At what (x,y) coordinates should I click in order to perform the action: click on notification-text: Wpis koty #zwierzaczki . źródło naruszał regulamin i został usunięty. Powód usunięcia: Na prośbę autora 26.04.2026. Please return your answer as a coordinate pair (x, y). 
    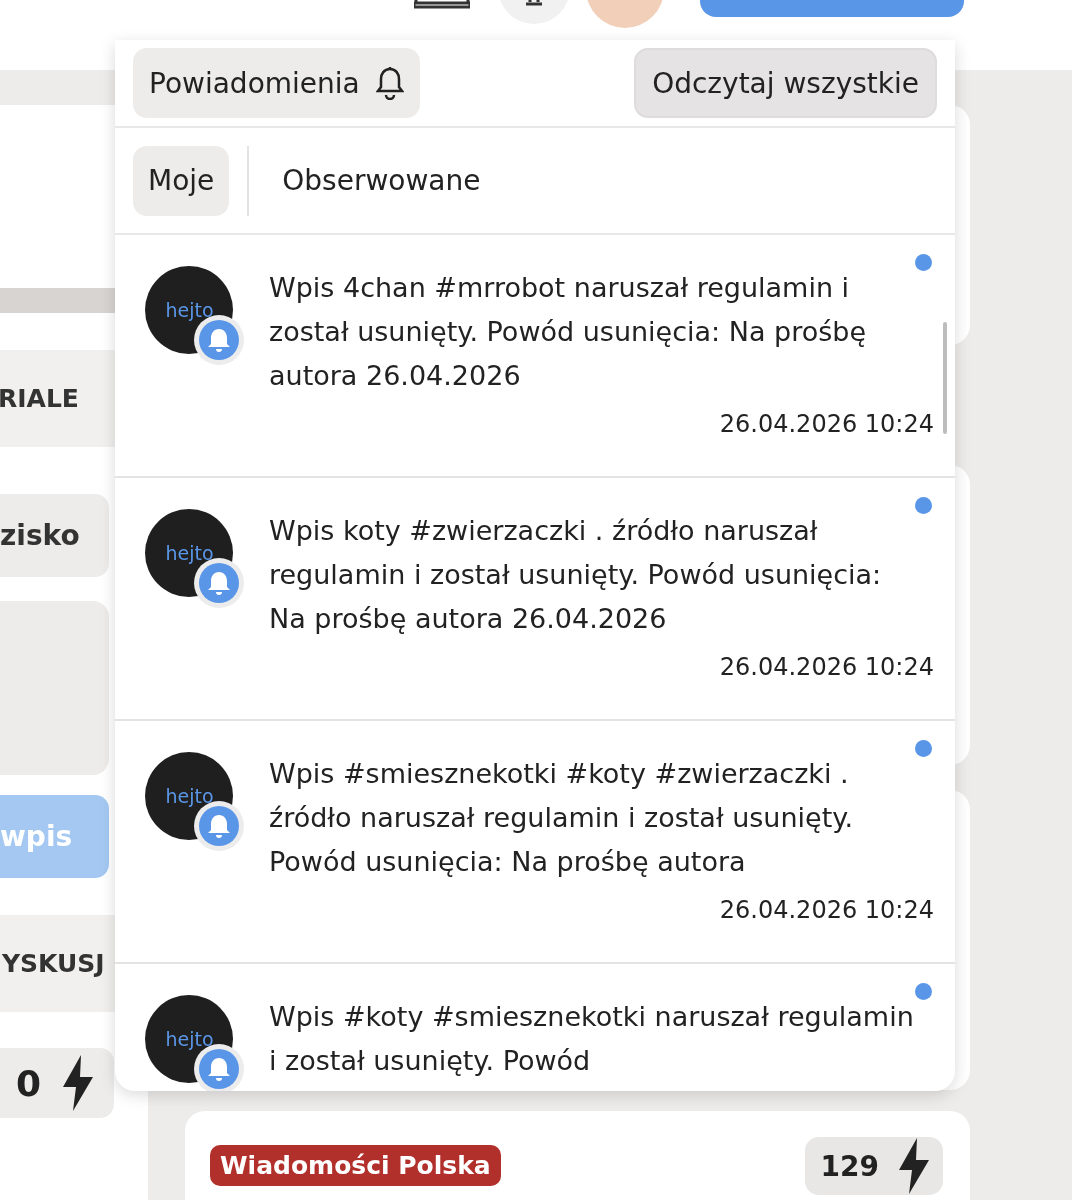
    Looking at the image, I should click on (597, 575).